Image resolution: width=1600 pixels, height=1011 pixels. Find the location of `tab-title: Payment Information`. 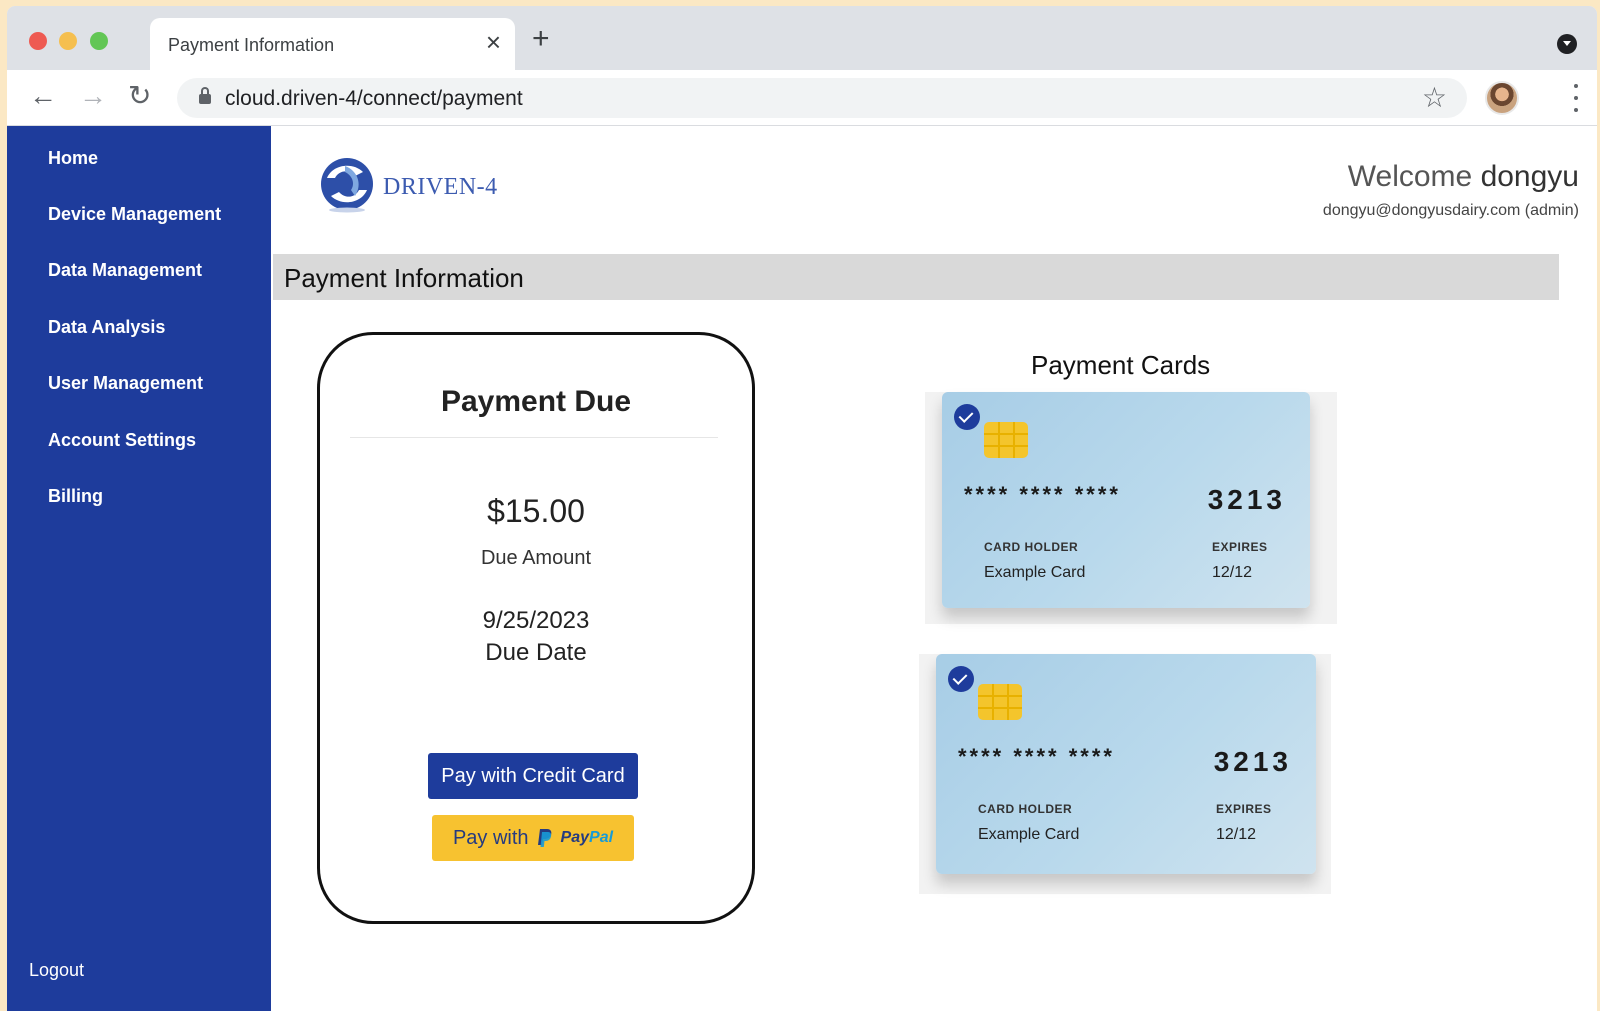

tab-title: Payment Information is located at coordinates (251, 45).